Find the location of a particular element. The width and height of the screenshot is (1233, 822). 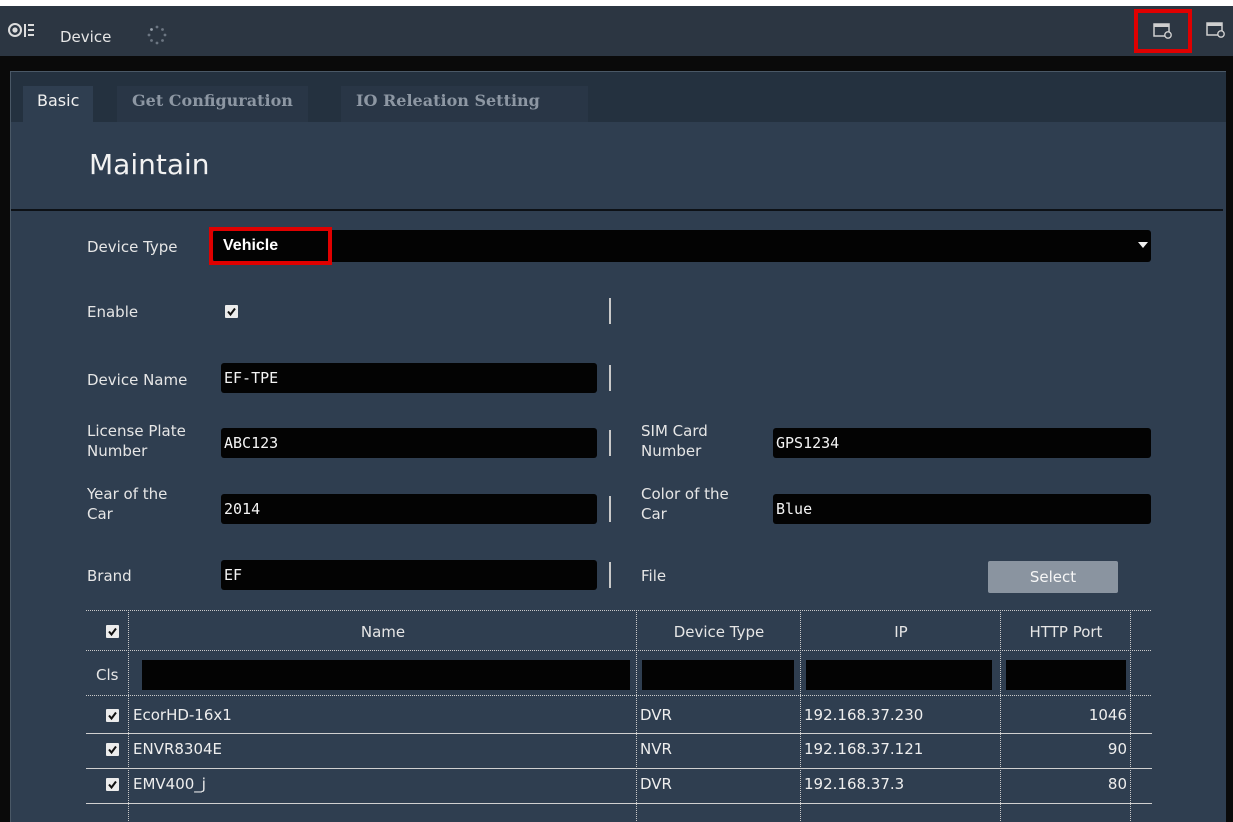

file-label: File is located at coordinates (654, 576).